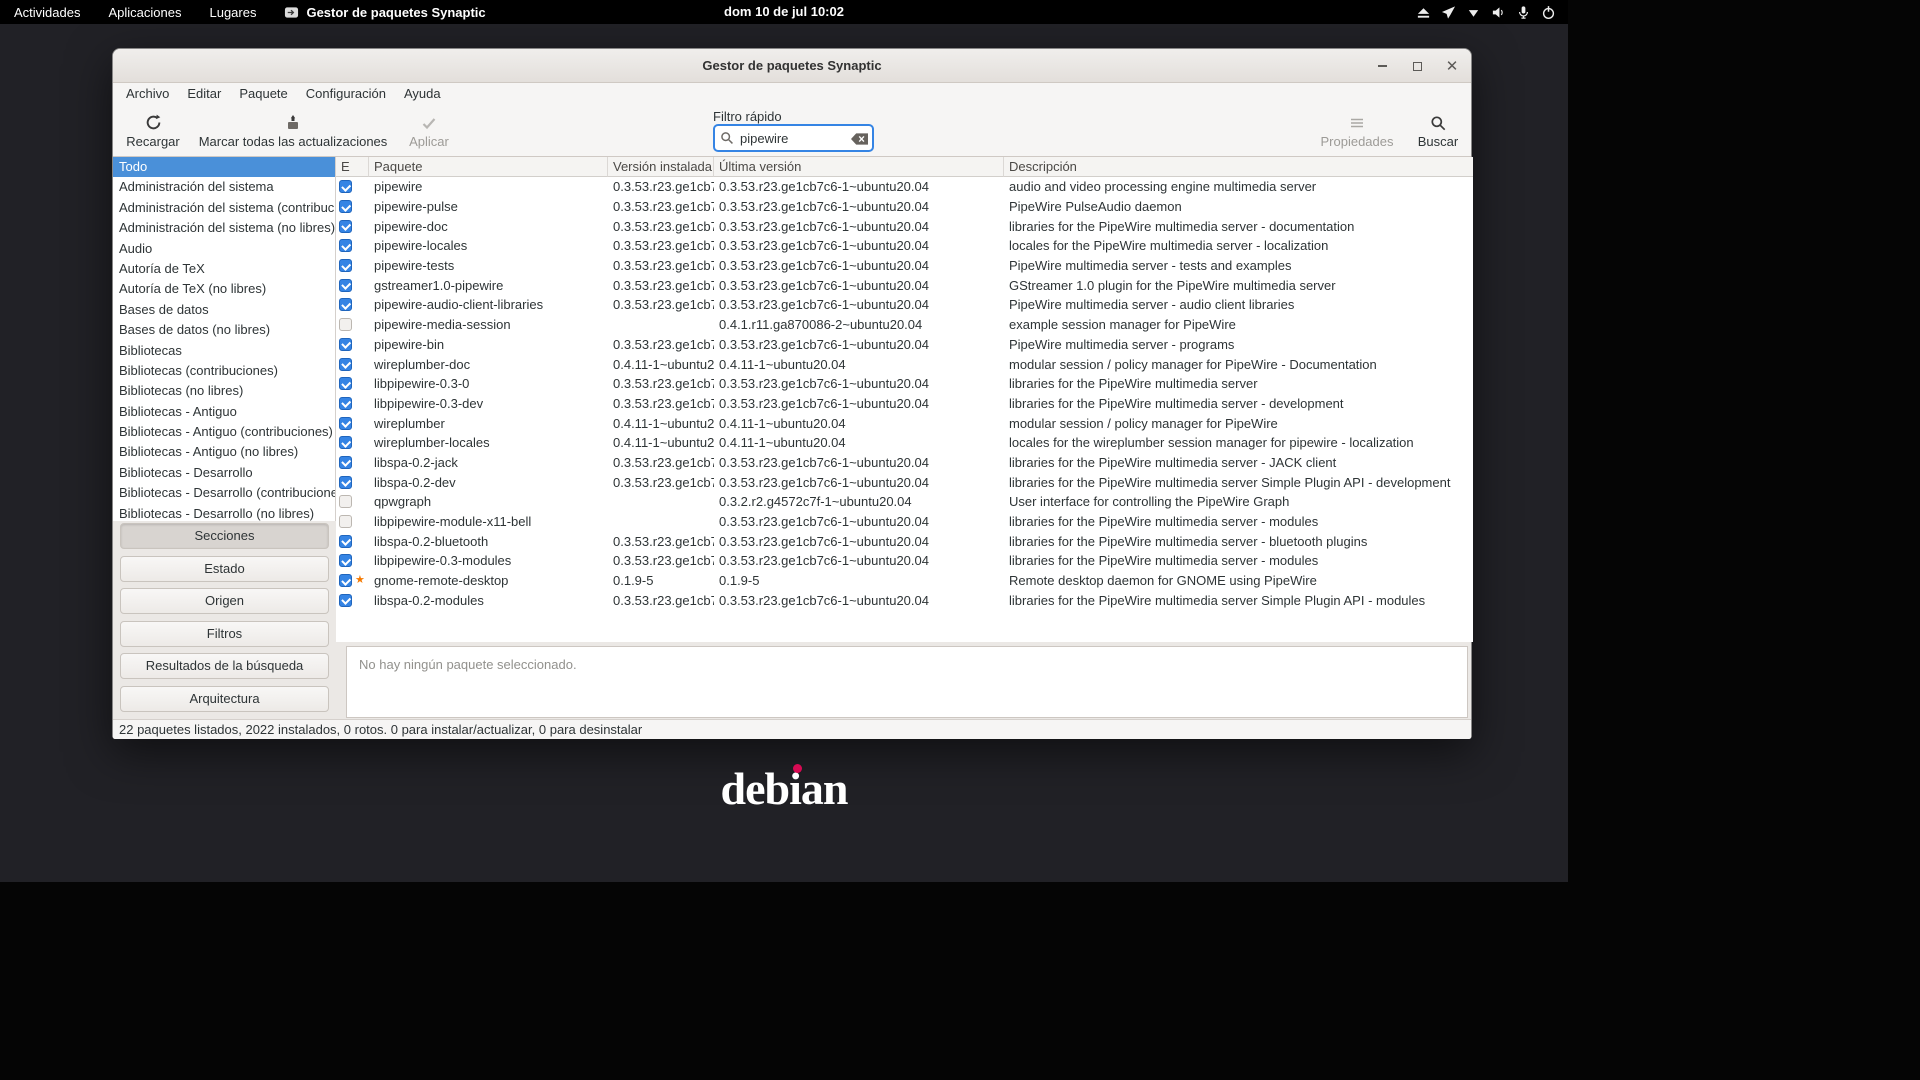 This screenshot has width=1920, height=1080. What do you see at coordinates (224, 412) in the screenshot?
I see `sidebar-section-item: Bibliotecas - Antiguo` at bounding box center [224, 412].